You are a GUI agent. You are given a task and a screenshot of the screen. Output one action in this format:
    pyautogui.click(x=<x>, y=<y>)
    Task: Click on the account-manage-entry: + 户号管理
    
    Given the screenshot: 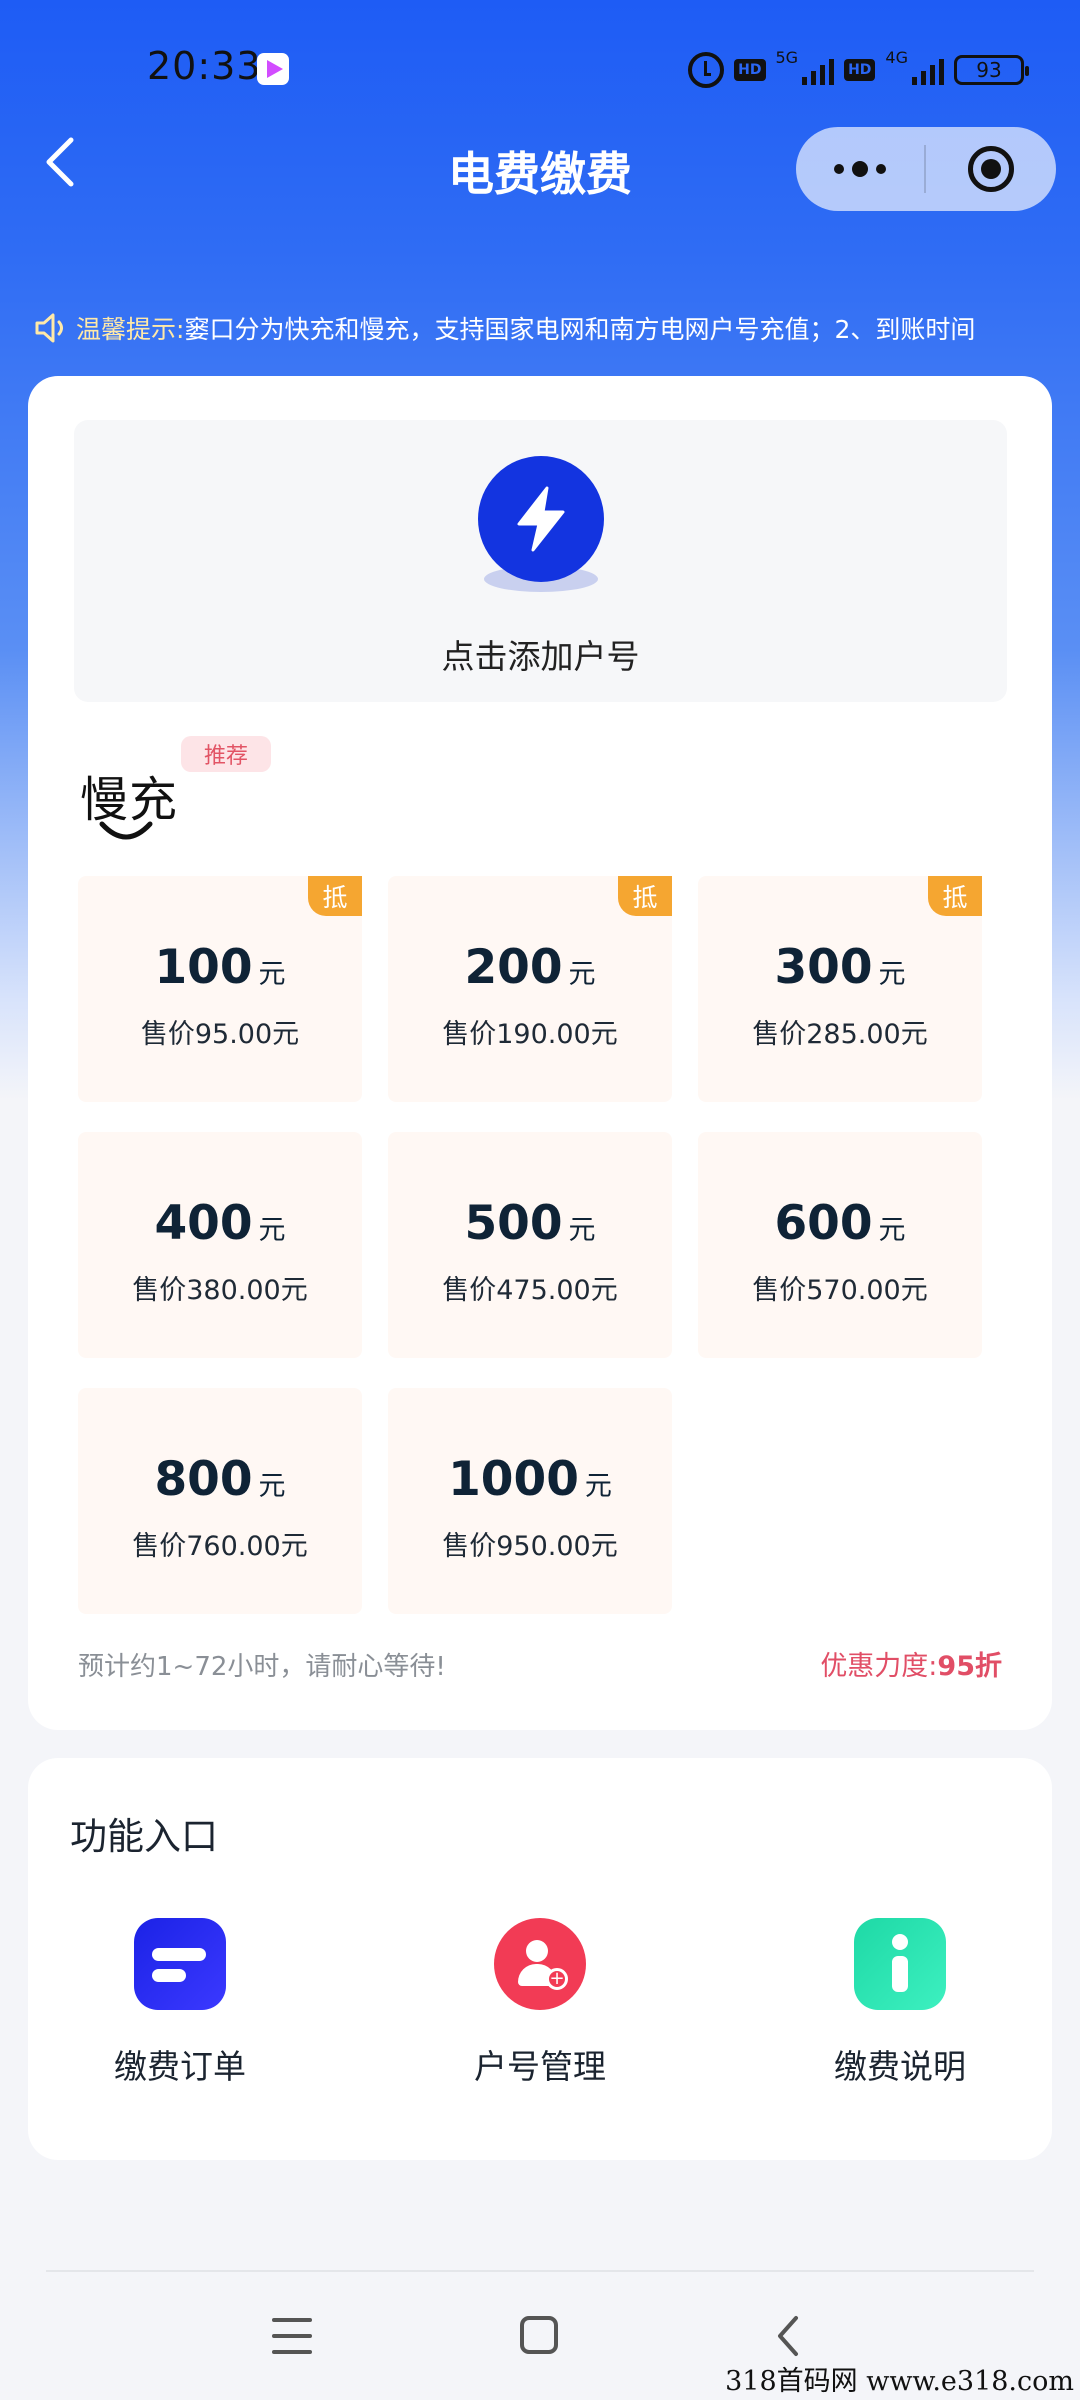 What is the action you would take?
    pyautogui.click(x=540, y=2003)
    